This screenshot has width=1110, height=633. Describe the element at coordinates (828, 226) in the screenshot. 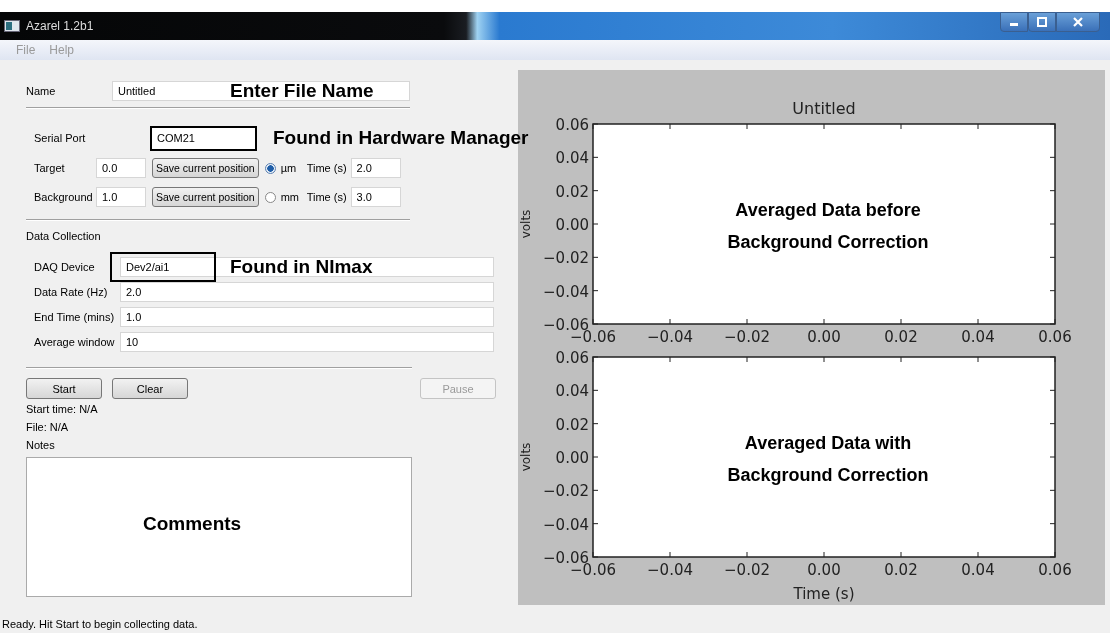

I see `annotation-text: Averaged Data before Background Correction` at that location.